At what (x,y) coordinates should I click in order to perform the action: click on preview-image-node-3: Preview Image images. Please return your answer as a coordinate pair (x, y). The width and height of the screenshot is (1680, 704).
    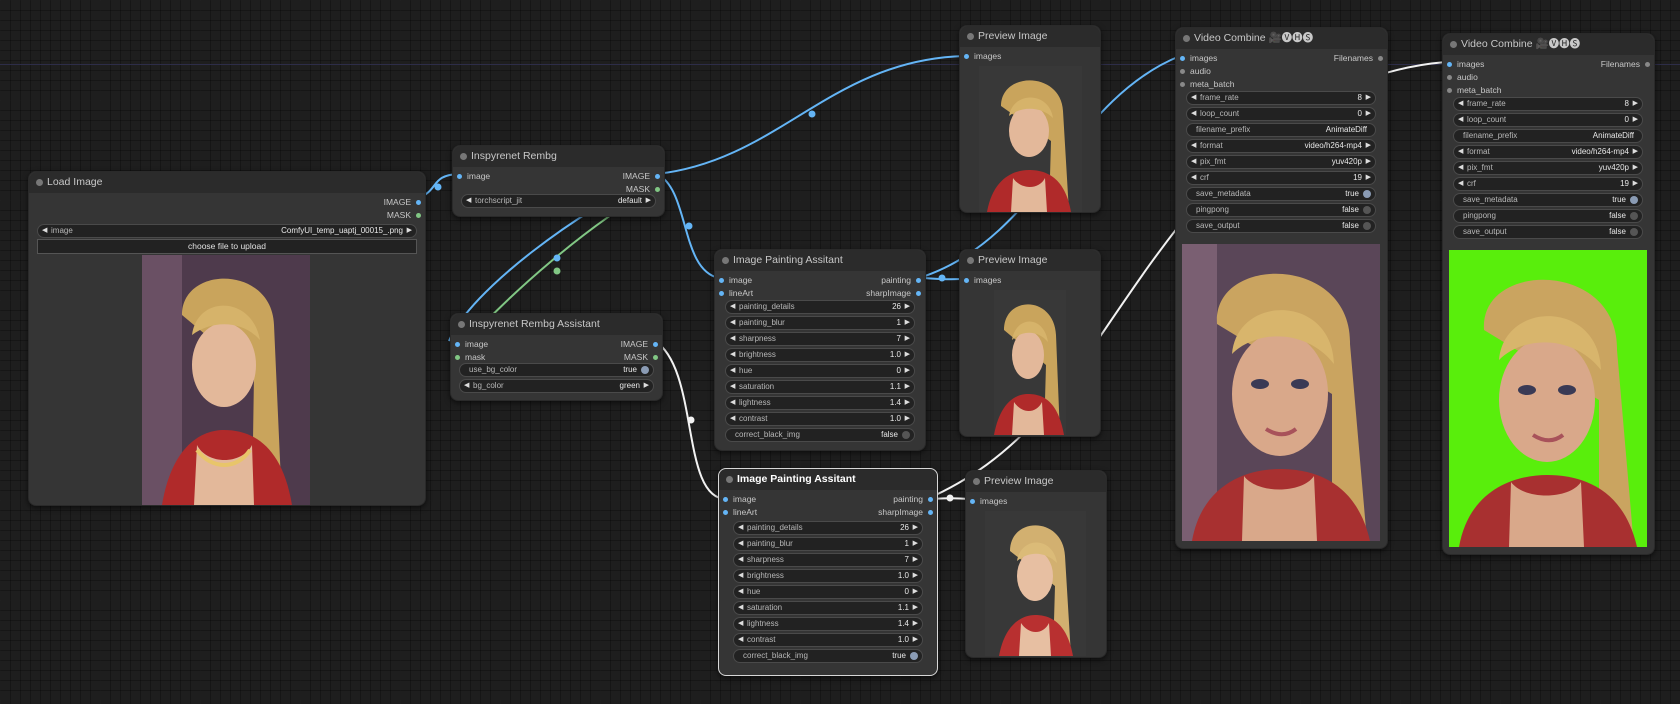
    Looking at the image, I should click on (1036, 564).